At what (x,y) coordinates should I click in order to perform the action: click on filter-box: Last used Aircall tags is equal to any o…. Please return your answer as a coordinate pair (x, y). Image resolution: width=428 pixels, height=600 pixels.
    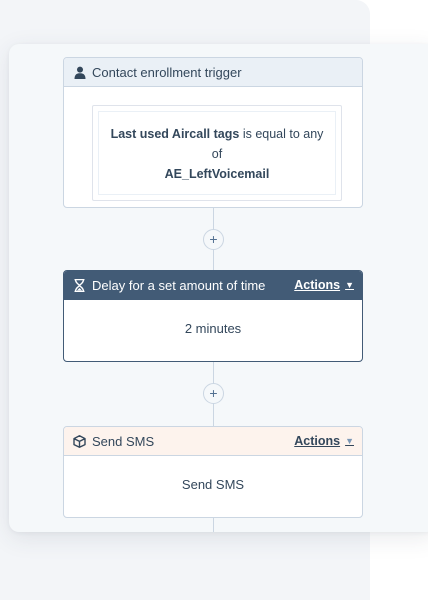
    Looking at the image, I should click on (217, 153).